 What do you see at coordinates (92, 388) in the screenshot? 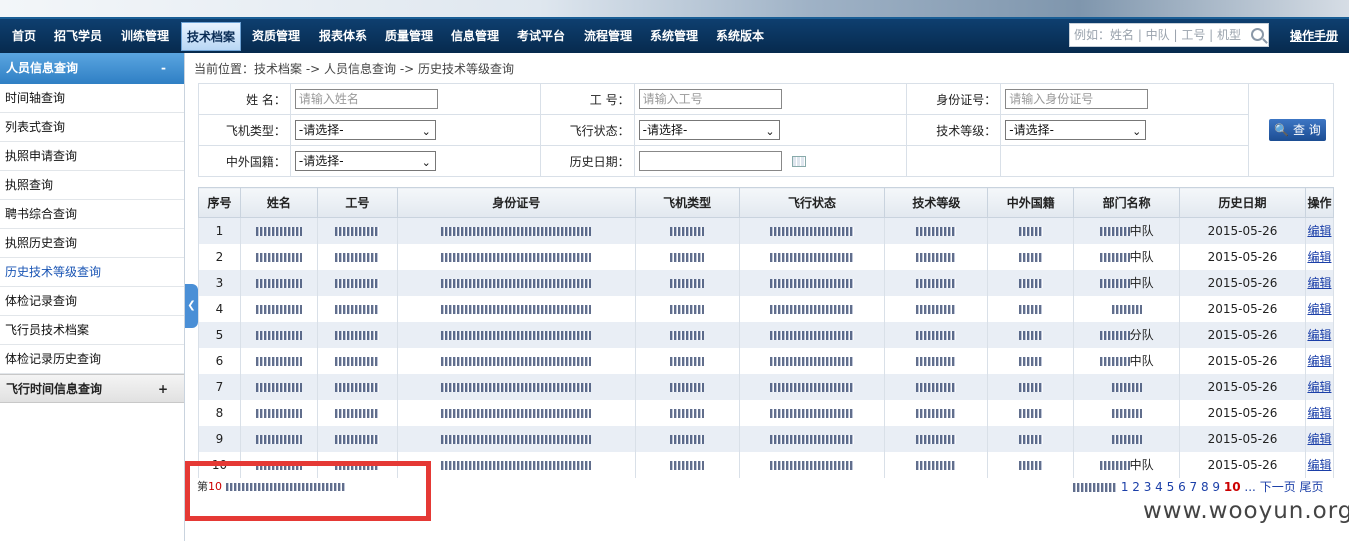
I see `sidebar-section-flight-time: 飞行时间信息查询 +` at bounding box center [92, 388].